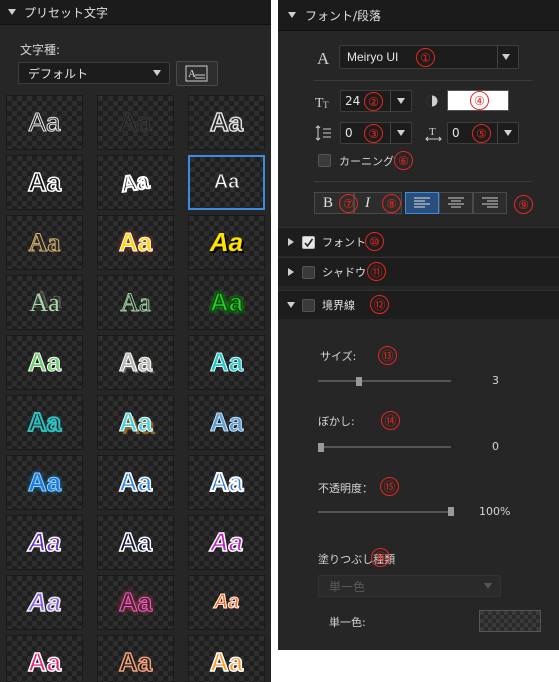 This screenshot has height=682, width=559. I want to click on single-color-label: 単一色:, so click(347, 622).